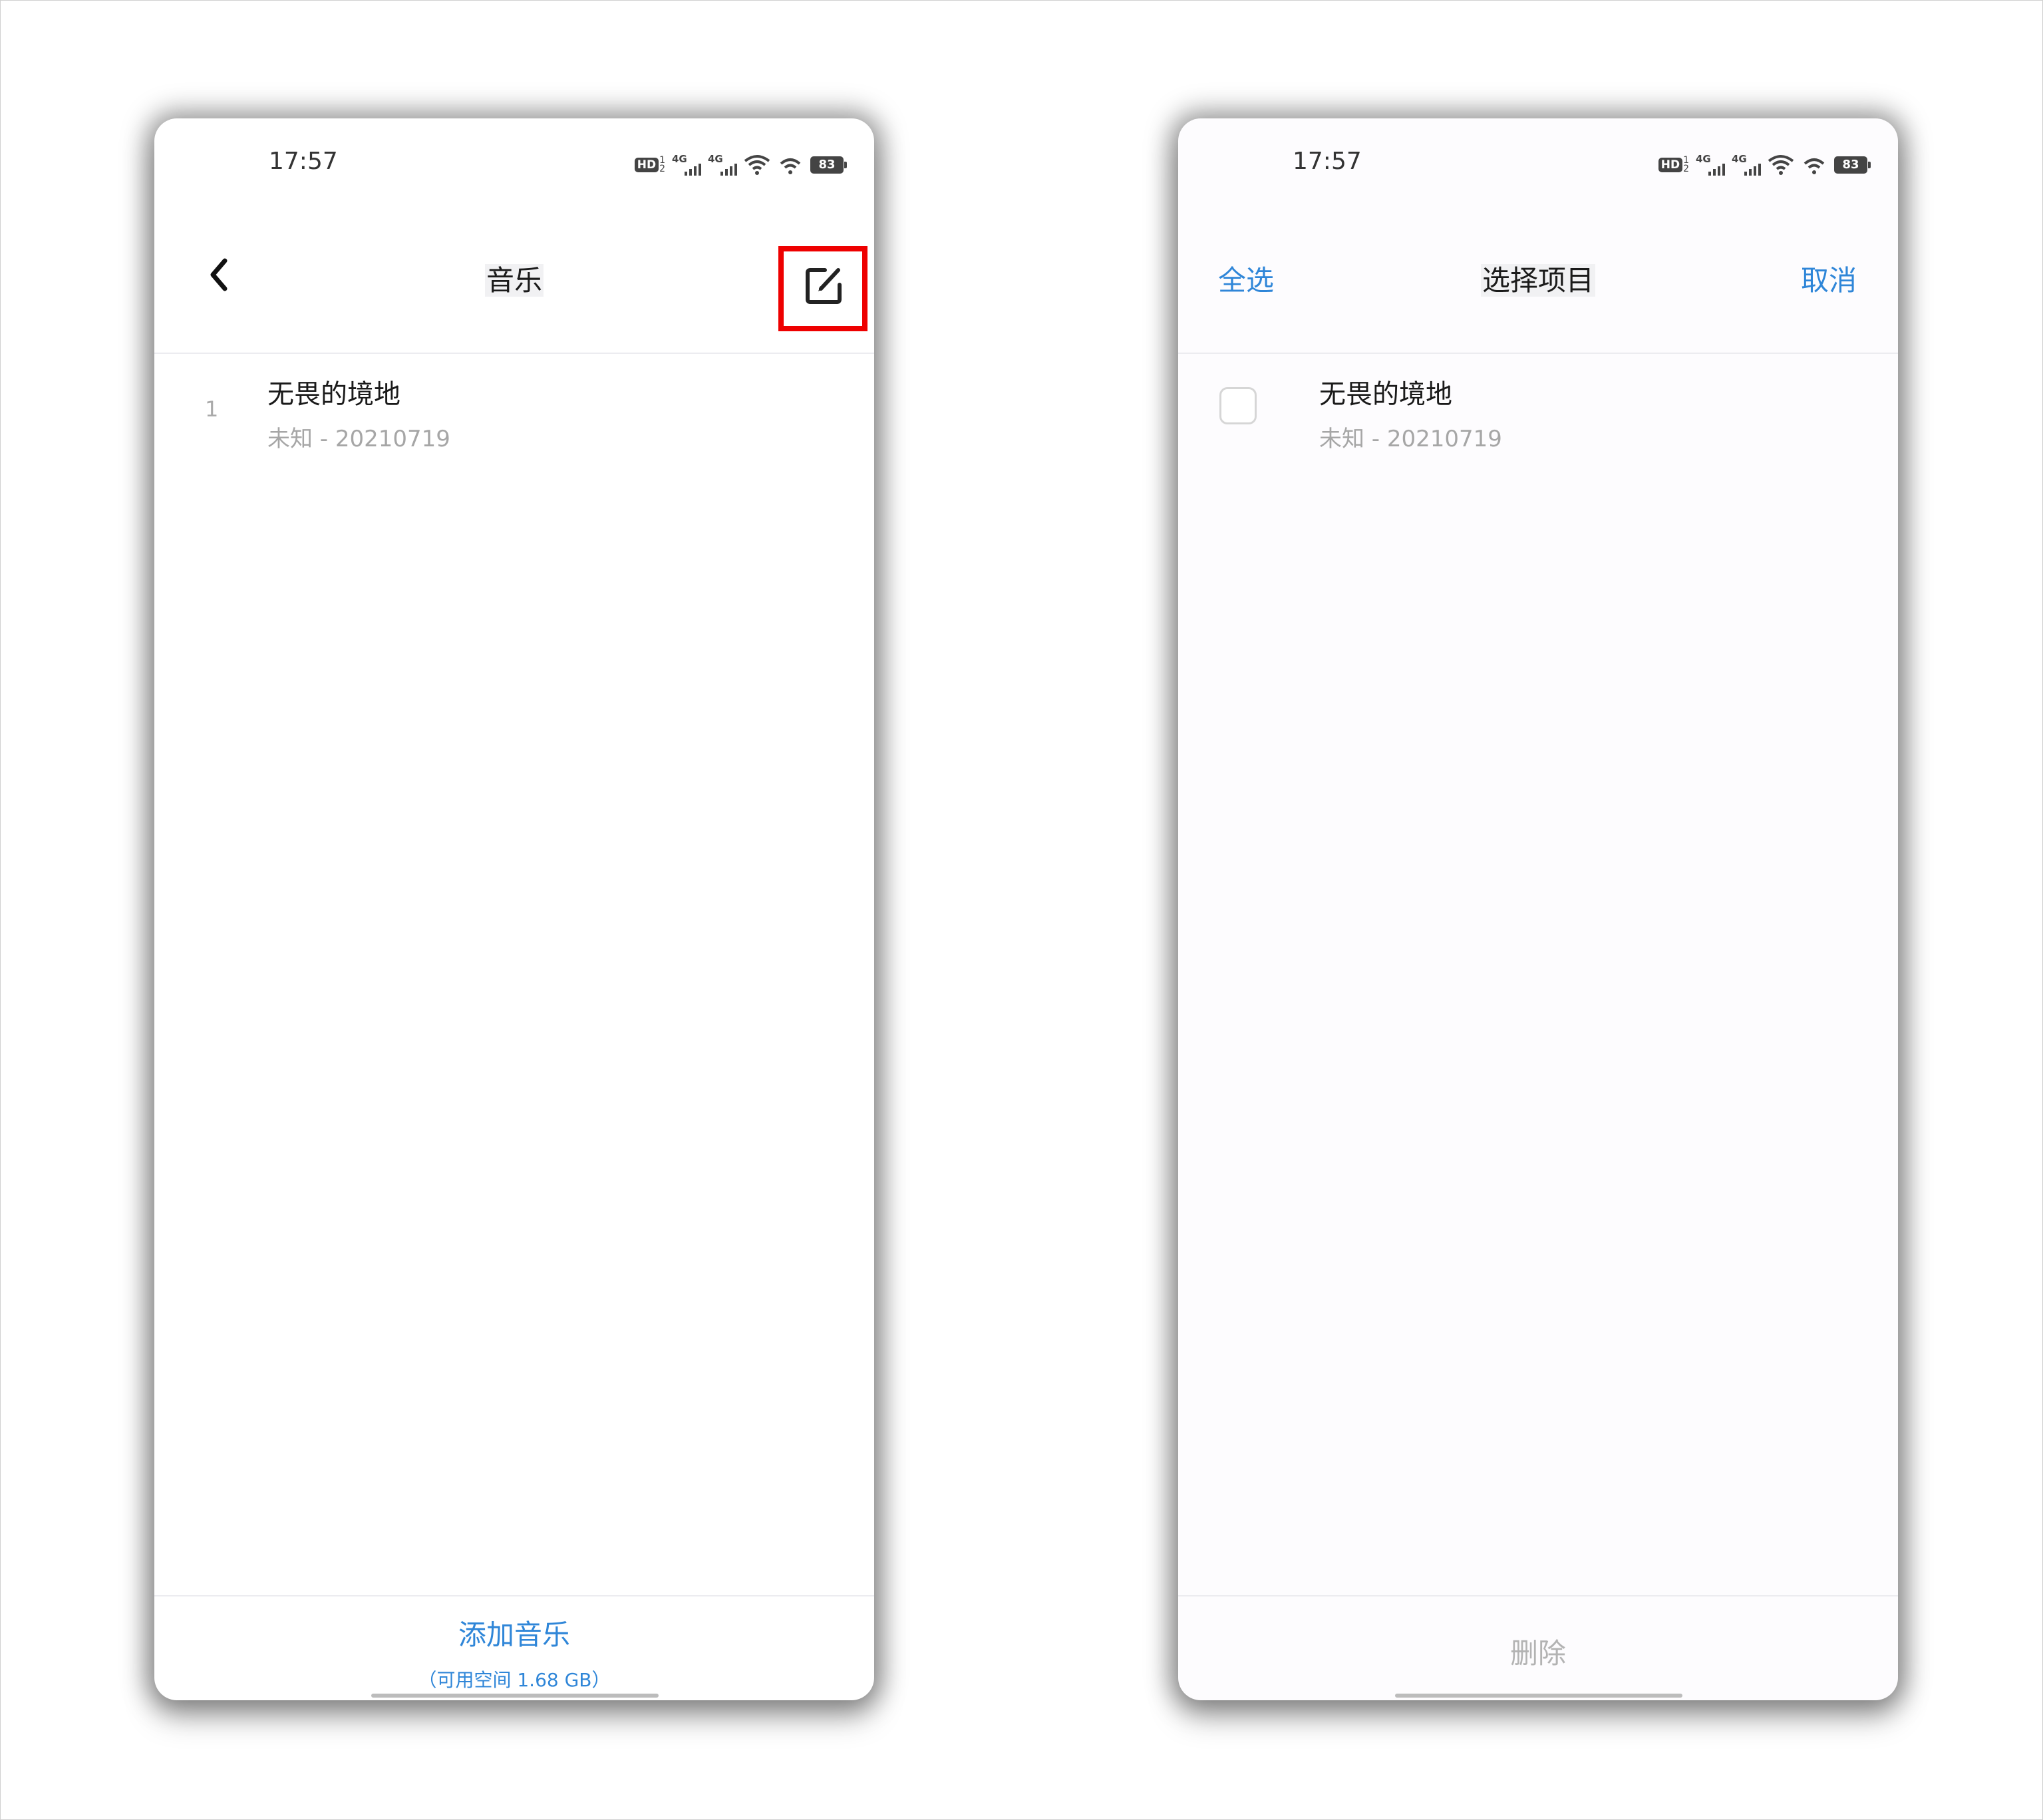 The height and width of the screenshot is (1820, 2043). Describe the element at coordinates (514, 1632) in the screenshot. I see `add-music-button: 添加音乐` at that location.